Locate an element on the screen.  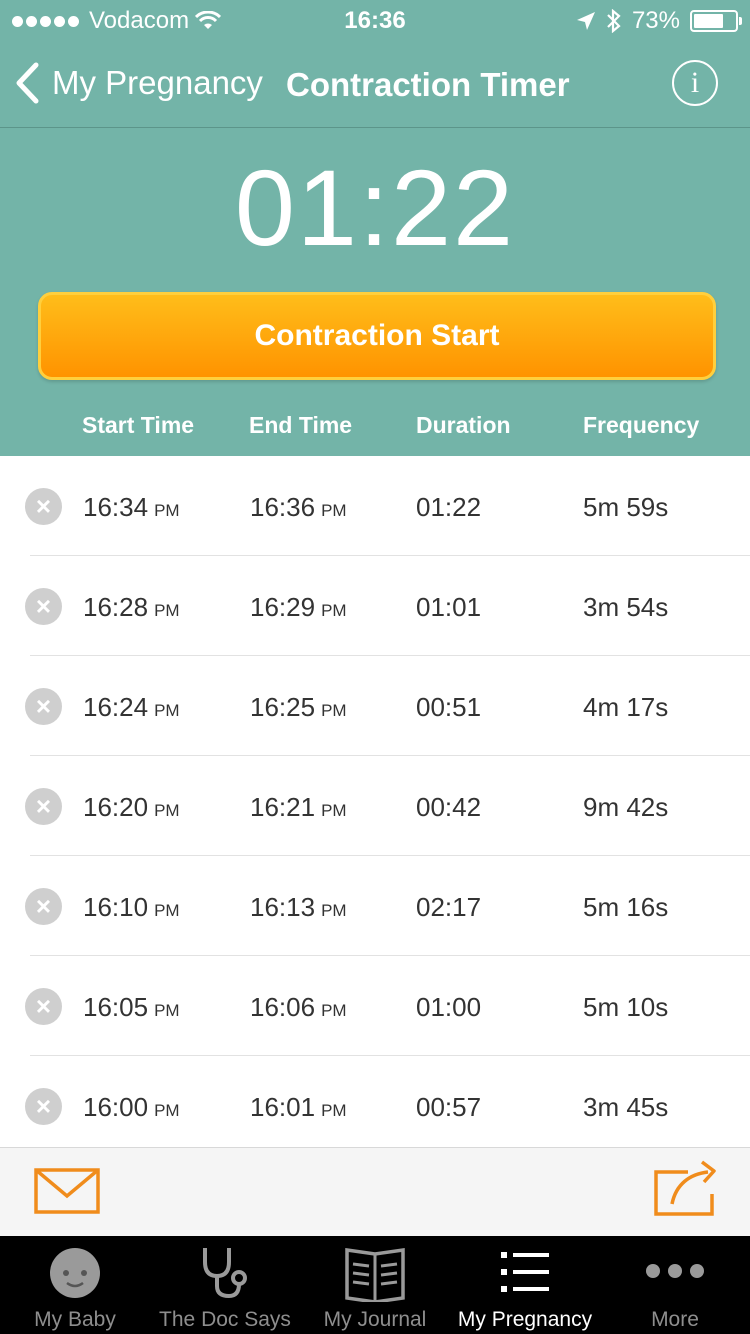
tab-label: My Journal is located at coordinates (375, 1319).